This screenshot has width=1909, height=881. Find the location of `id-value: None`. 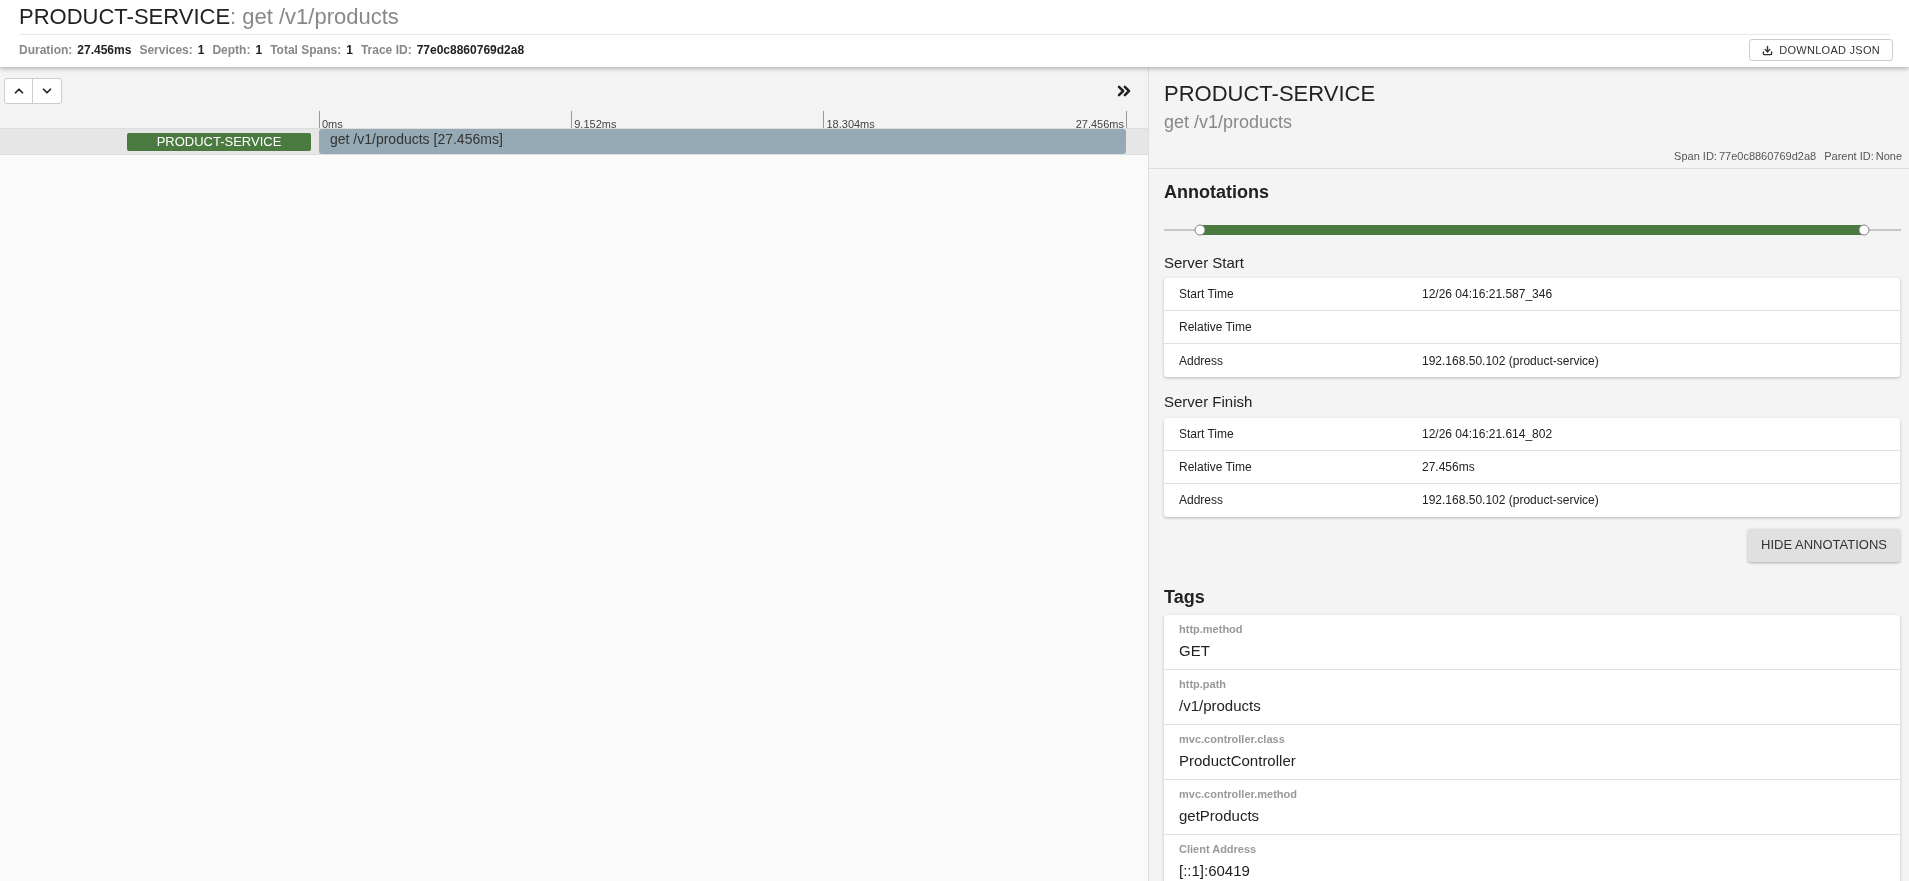

id-value: None is located at coordinates (1888, 156).